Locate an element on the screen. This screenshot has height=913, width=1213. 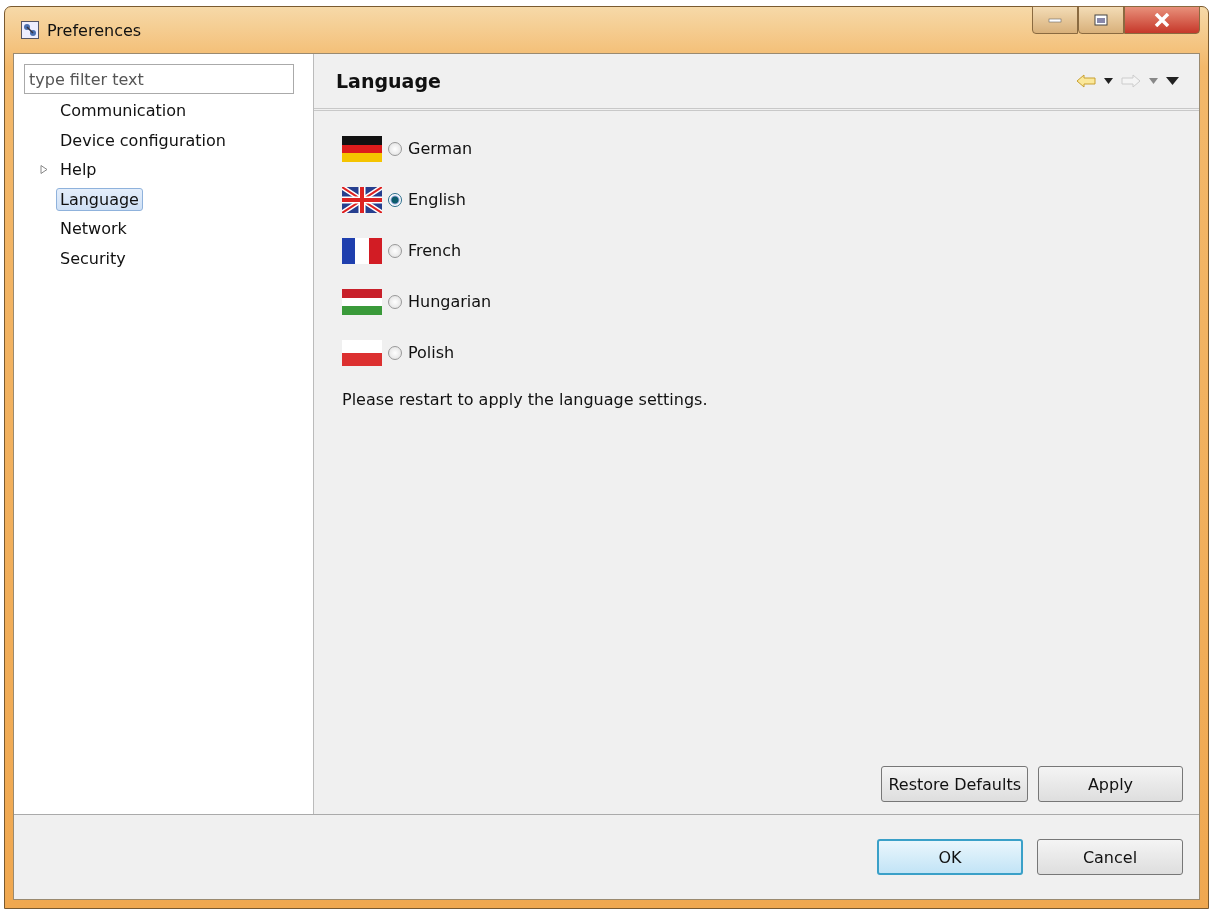
dialog-button: OK is located at coordinates (950, 857).